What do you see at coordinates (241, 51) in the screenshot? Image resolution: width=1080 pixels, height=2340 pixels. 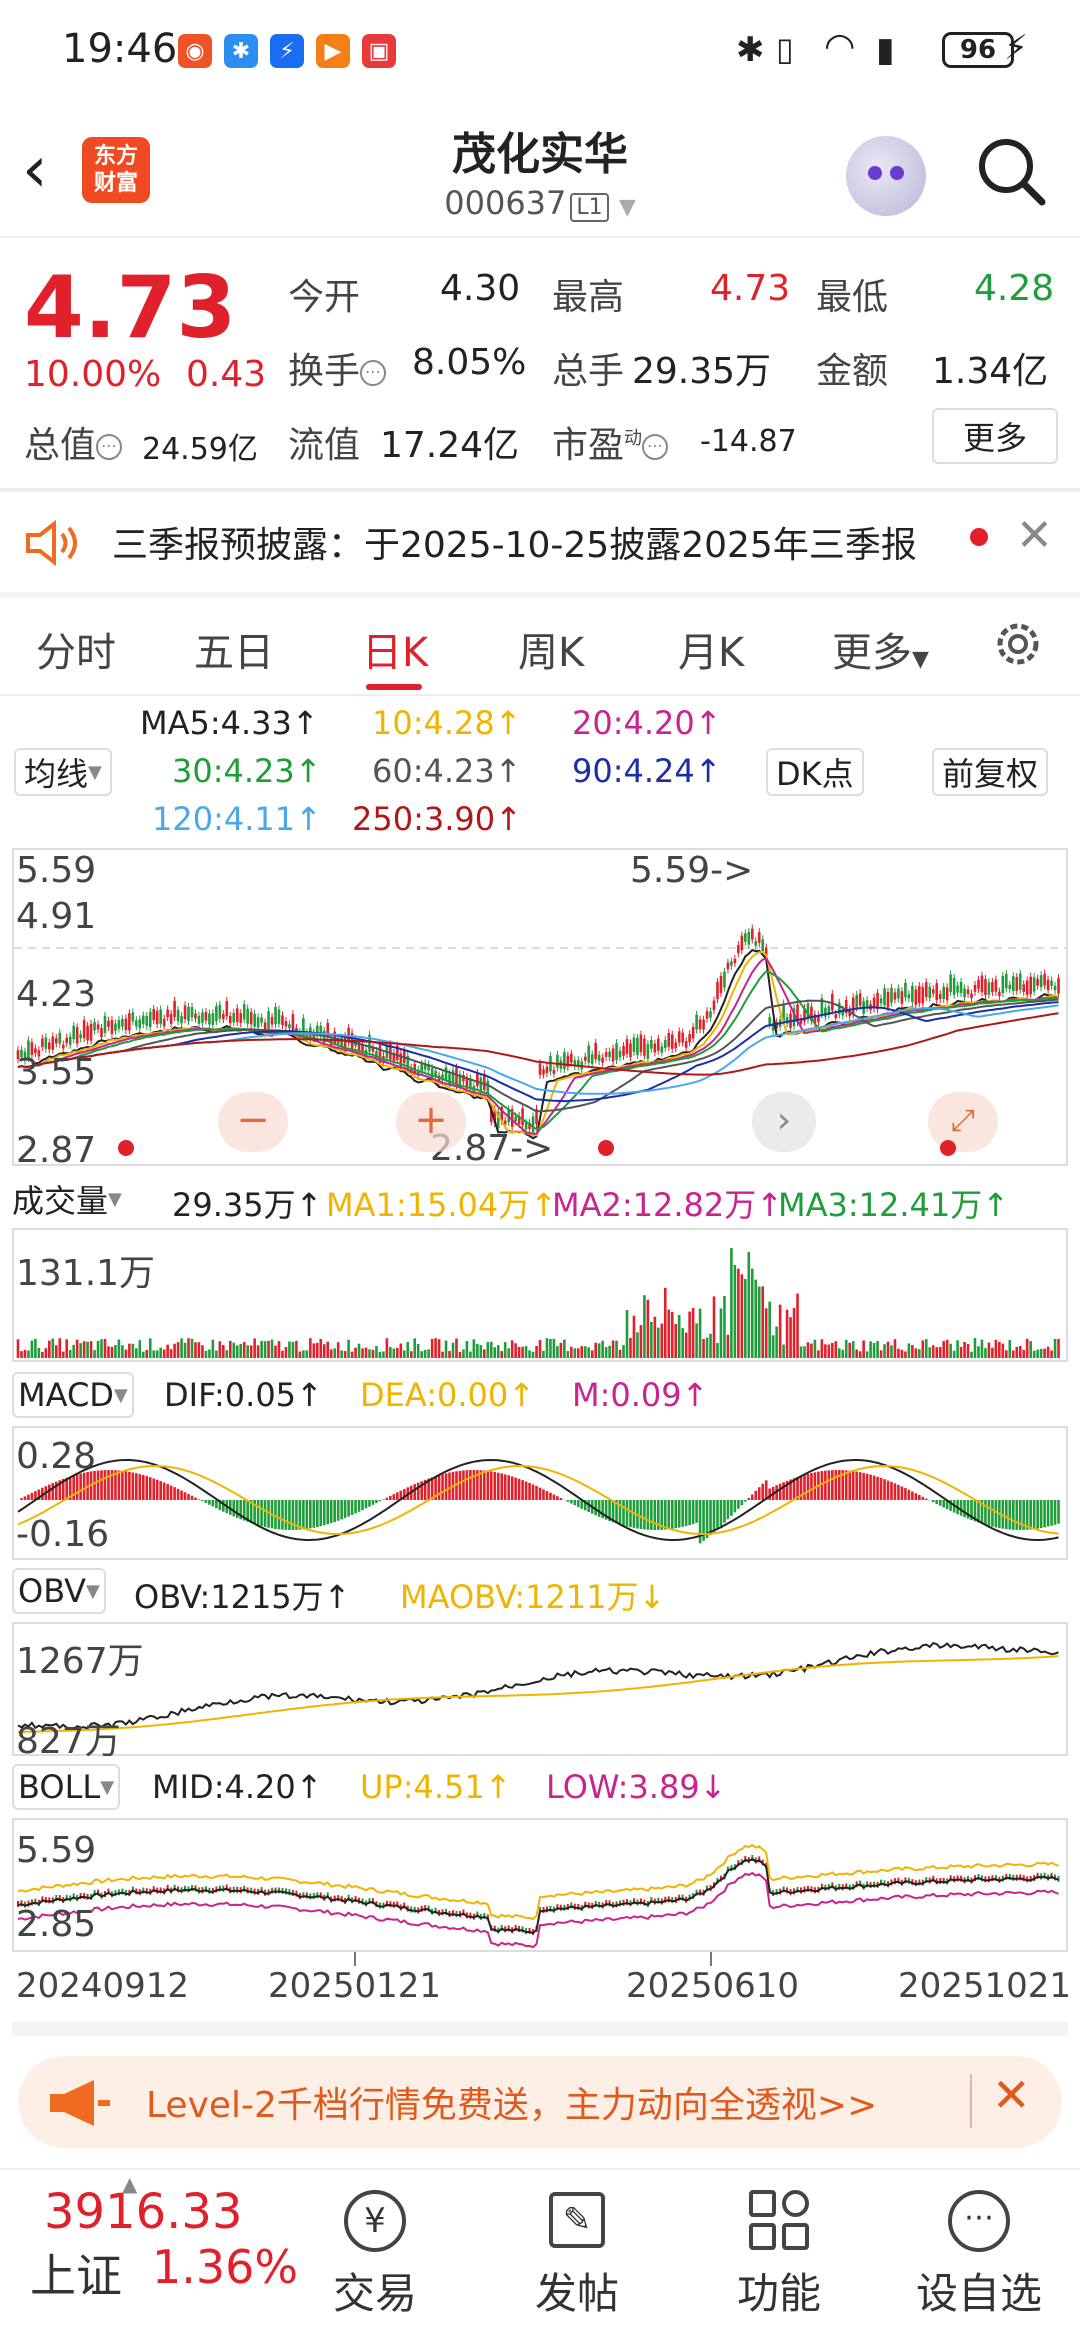 I see `bluetooth-app-icon: ✱` at bounding box center [241, 51].